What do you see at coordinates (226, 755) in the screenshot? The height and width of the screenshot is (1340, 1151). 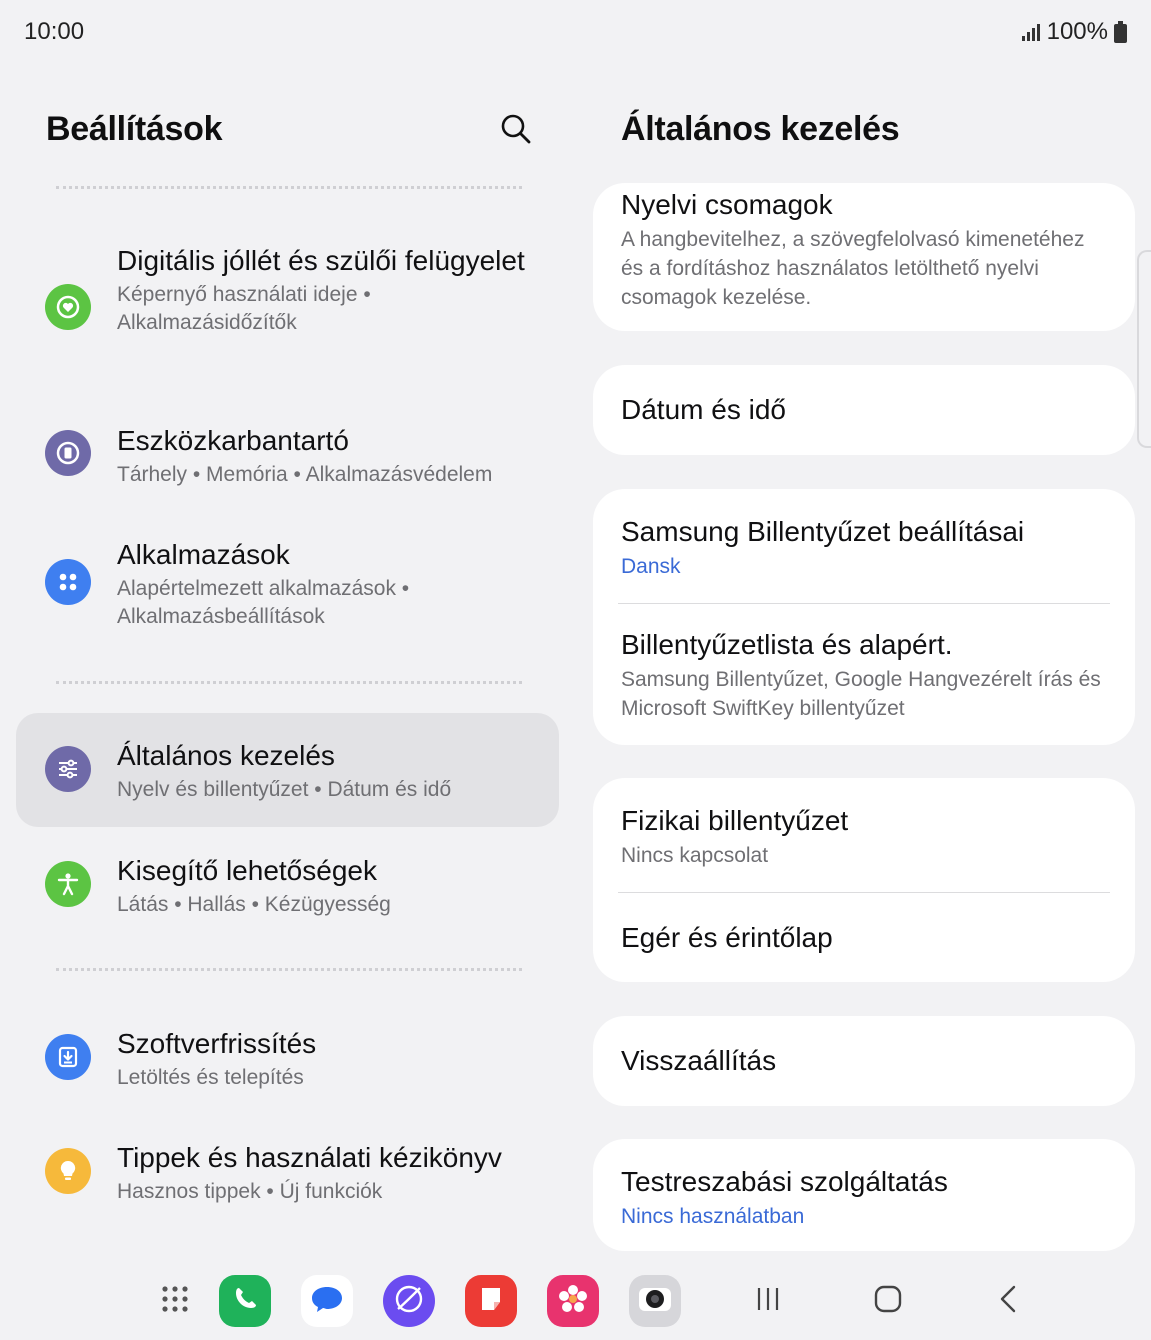 I see `menu-item-title: Általános kezelés` at bounding box center [226, 755].